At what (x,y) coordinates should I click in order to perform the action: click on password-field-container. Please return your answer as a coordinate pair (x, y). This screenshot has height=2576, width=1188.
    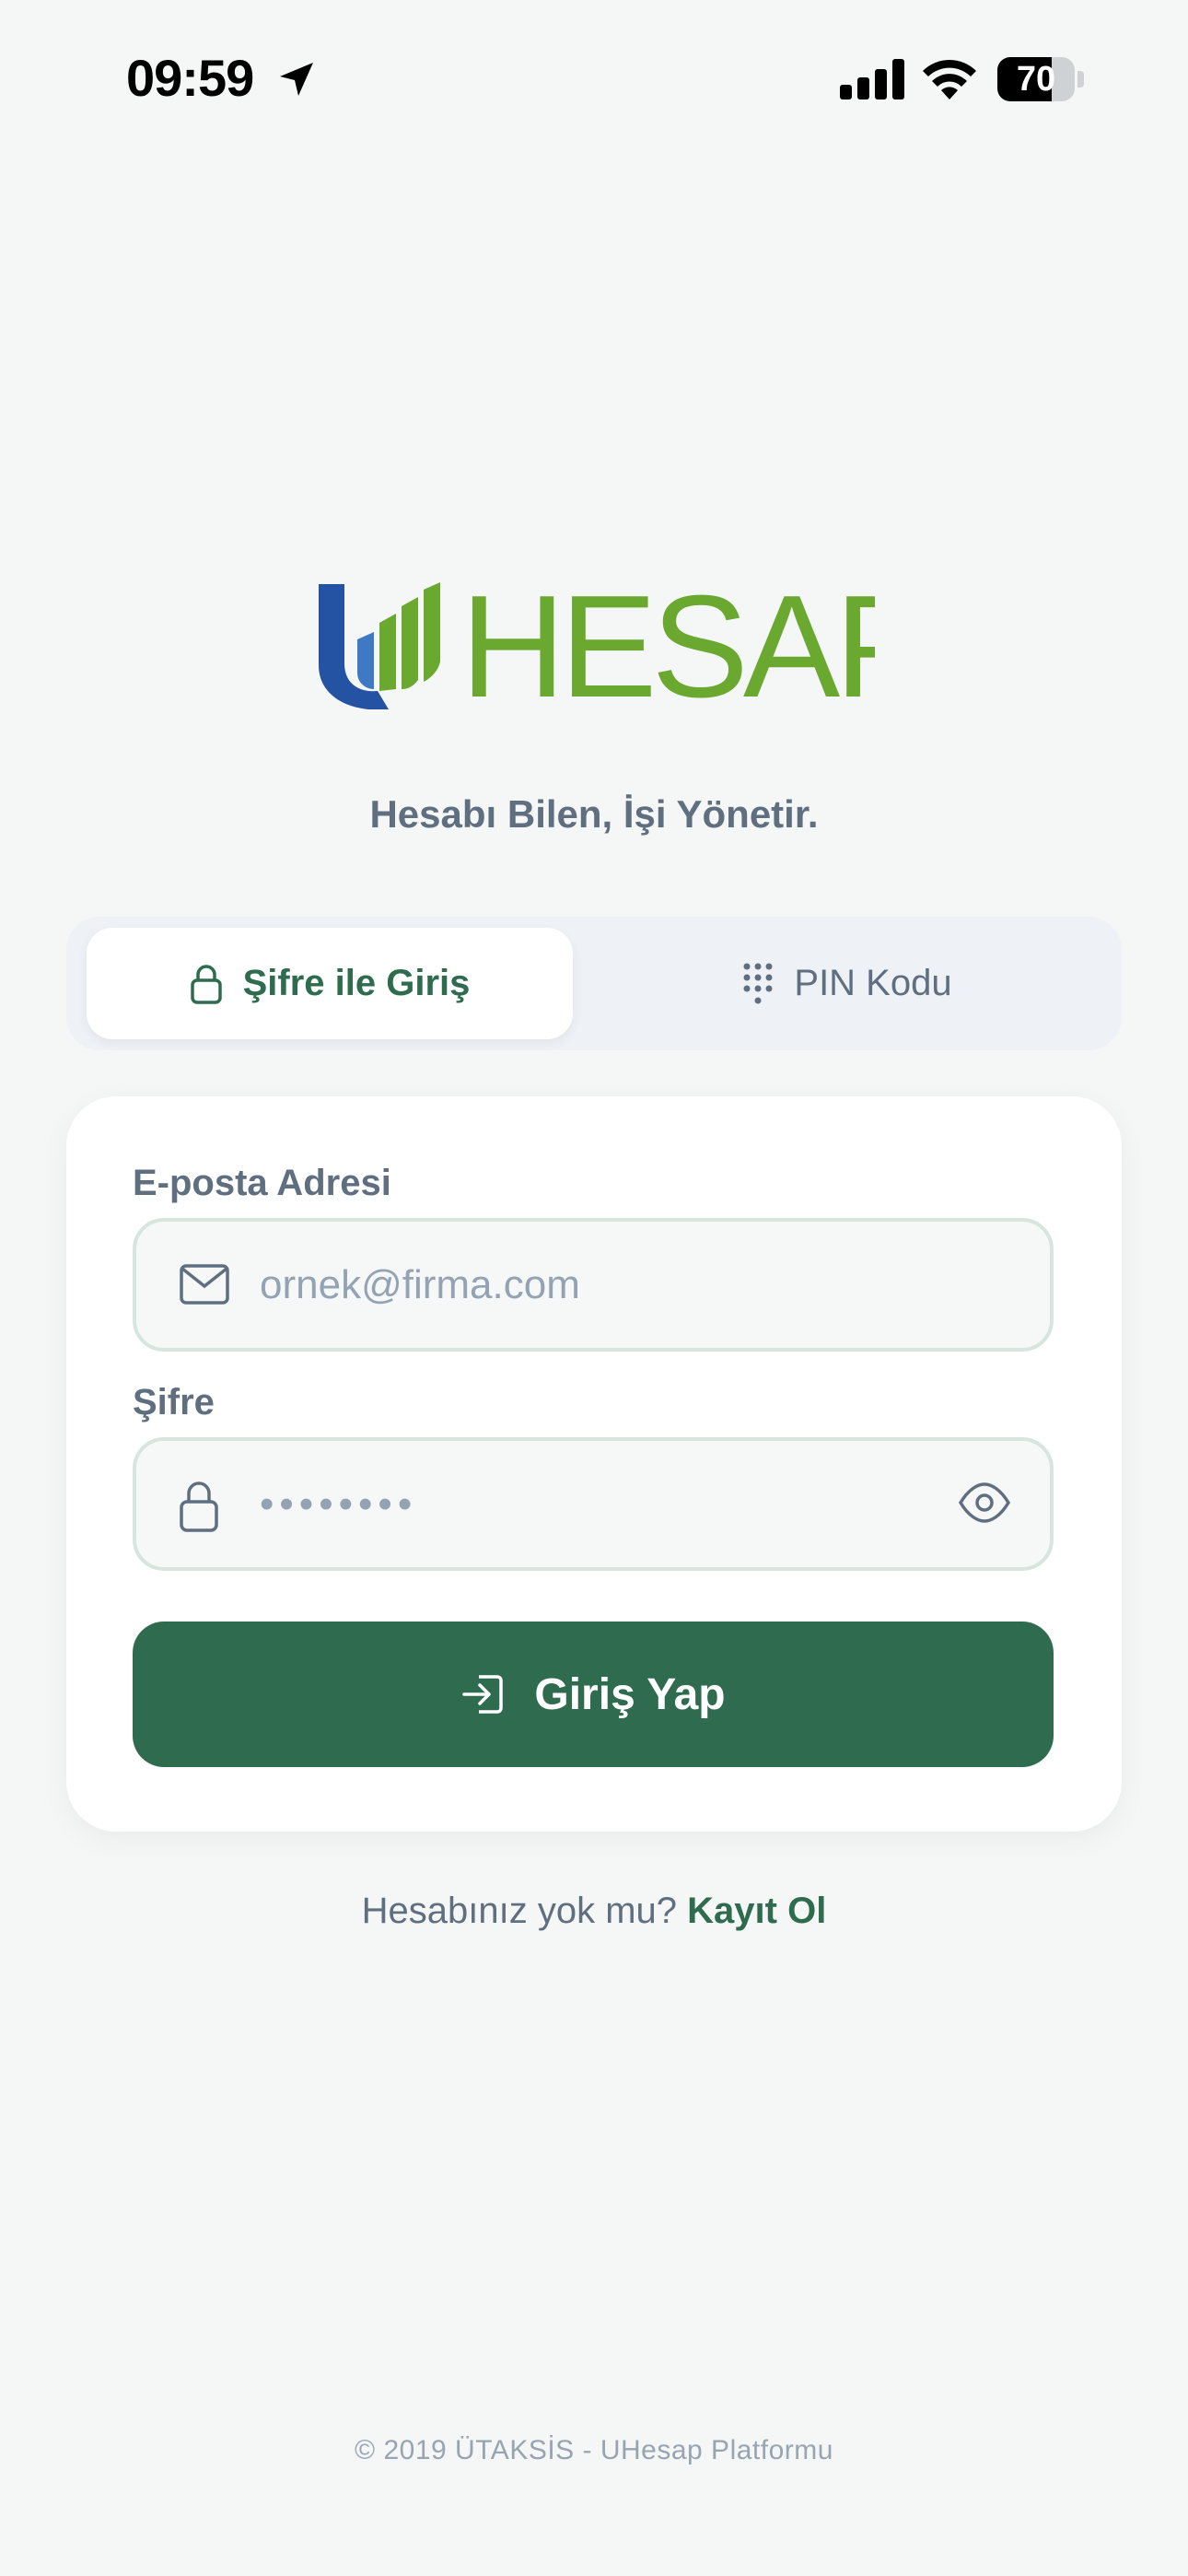
    Looking at the image, I should click on (593, 1504).